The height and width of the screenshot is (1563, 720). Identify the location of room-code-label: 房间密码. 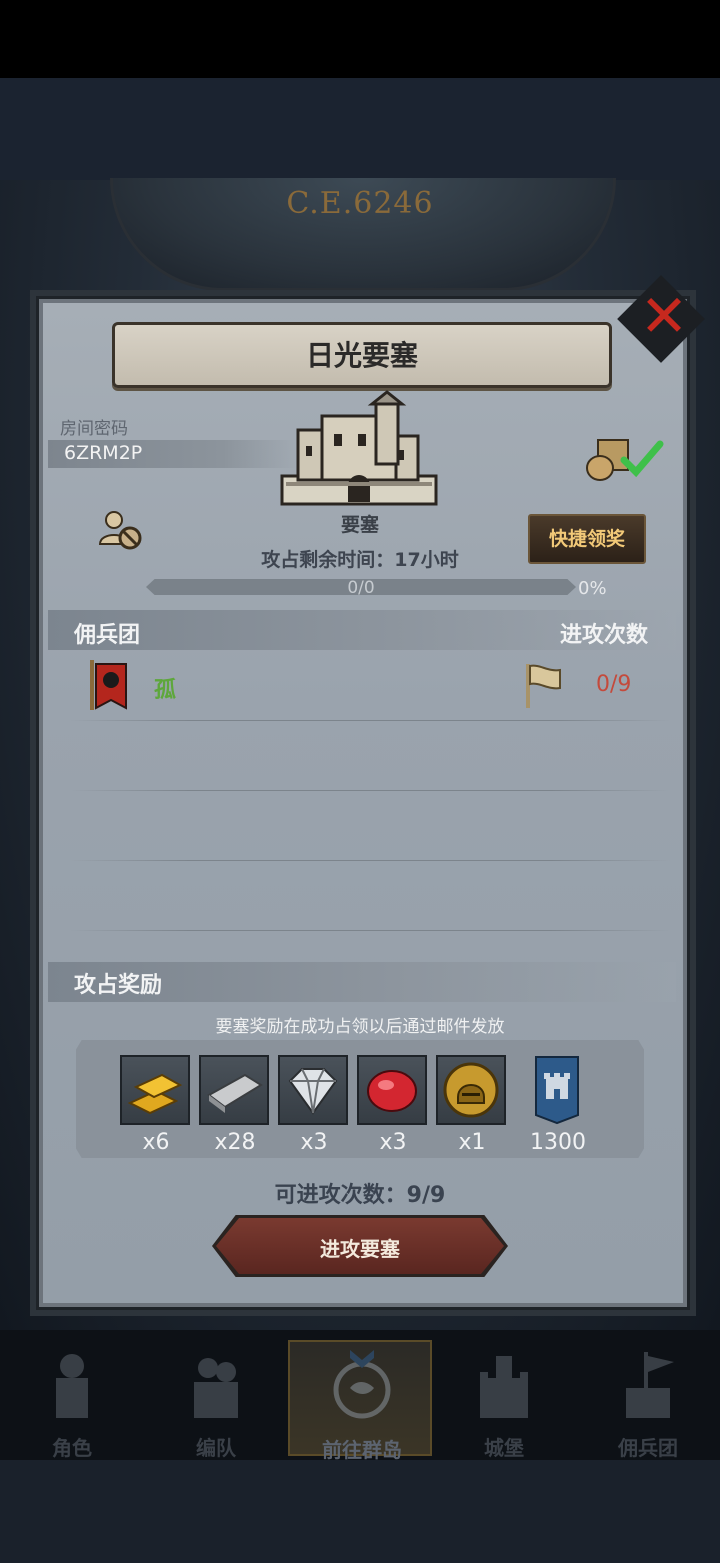
(94, 429).